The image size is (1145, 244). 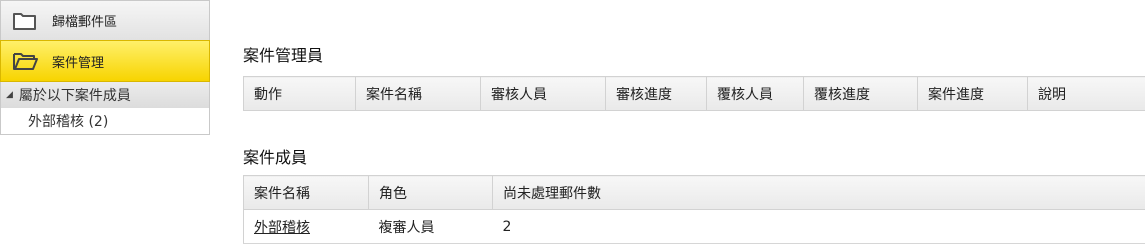 What do you see at coordinates (430, 192) in the screenshot?
I see `column-header: 角色` at bounding box center [430, 192].